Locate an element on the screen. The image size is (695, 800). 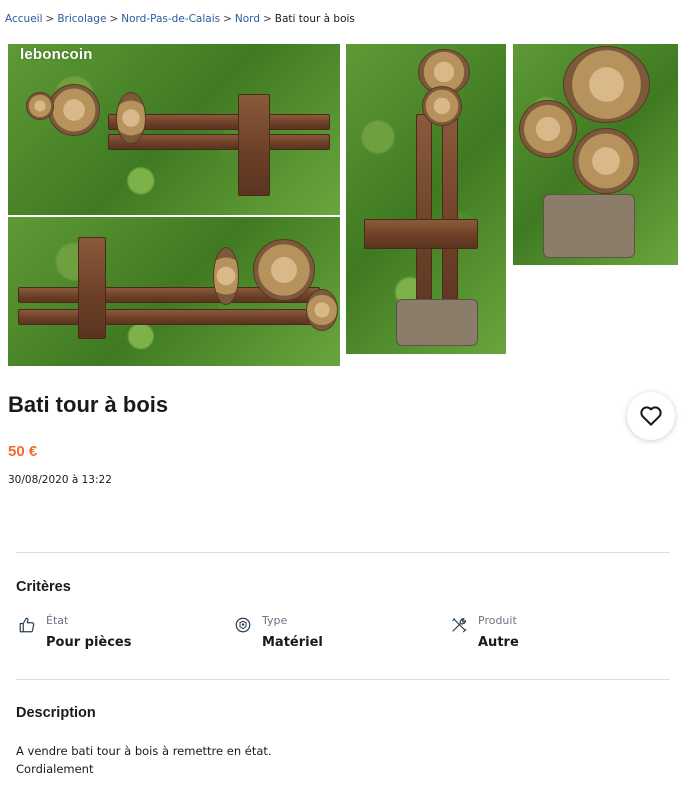
breadcrumb-link-bricolage: Bricolage is located at coordinates (81, 19).